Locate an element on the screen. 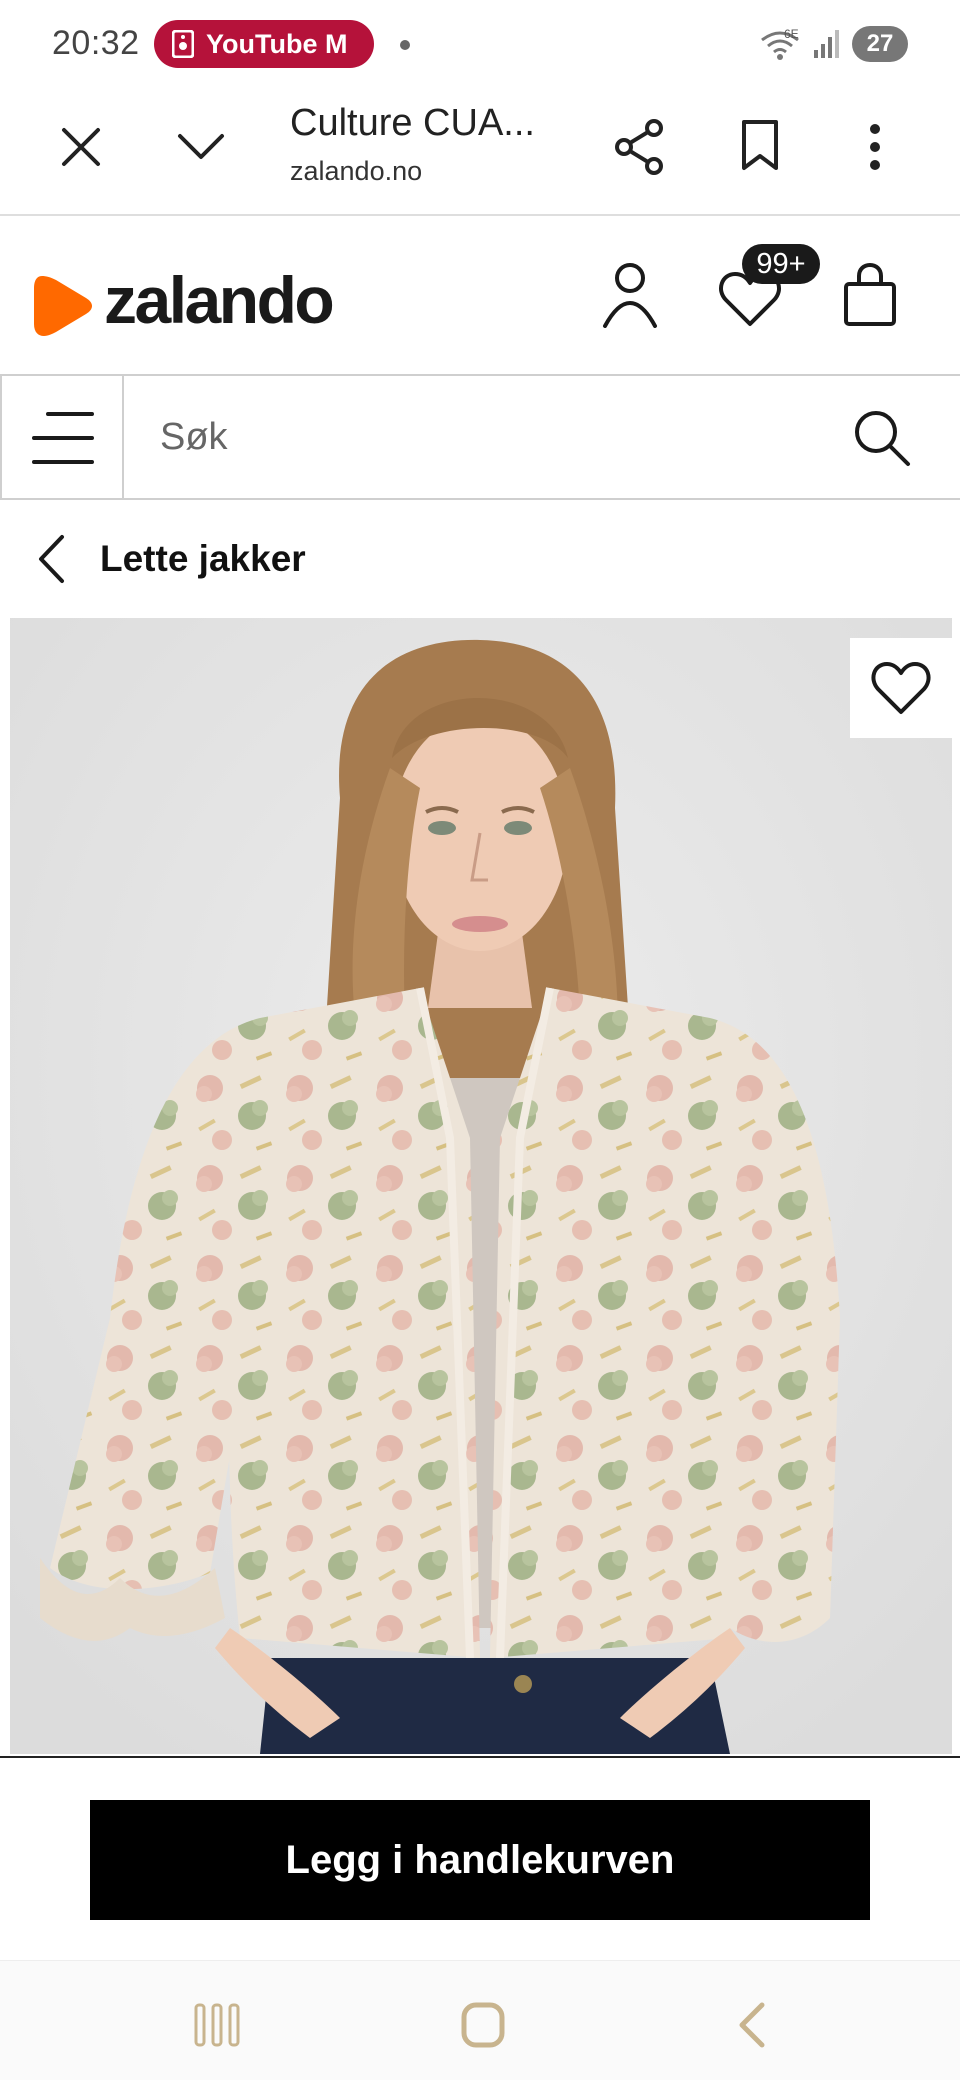 This screenshot has width=960, height=2080. chevron-down-icon is located at coordinates (201, 147).